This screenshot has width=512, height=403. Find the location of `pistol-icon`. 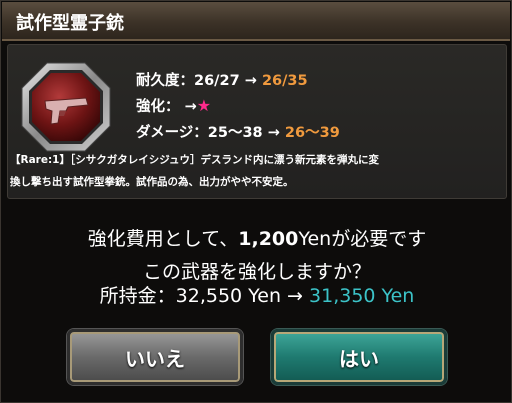

pistol-icon is located at coordinates (66, 107).